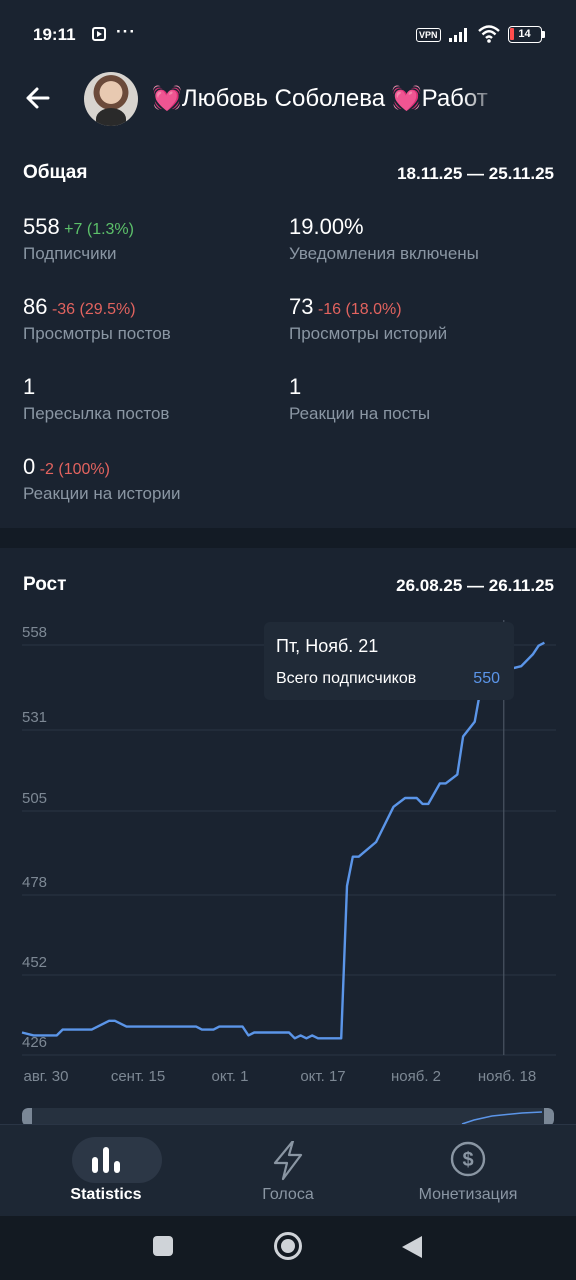  I want to click on system-nav, so click(288, 1248).